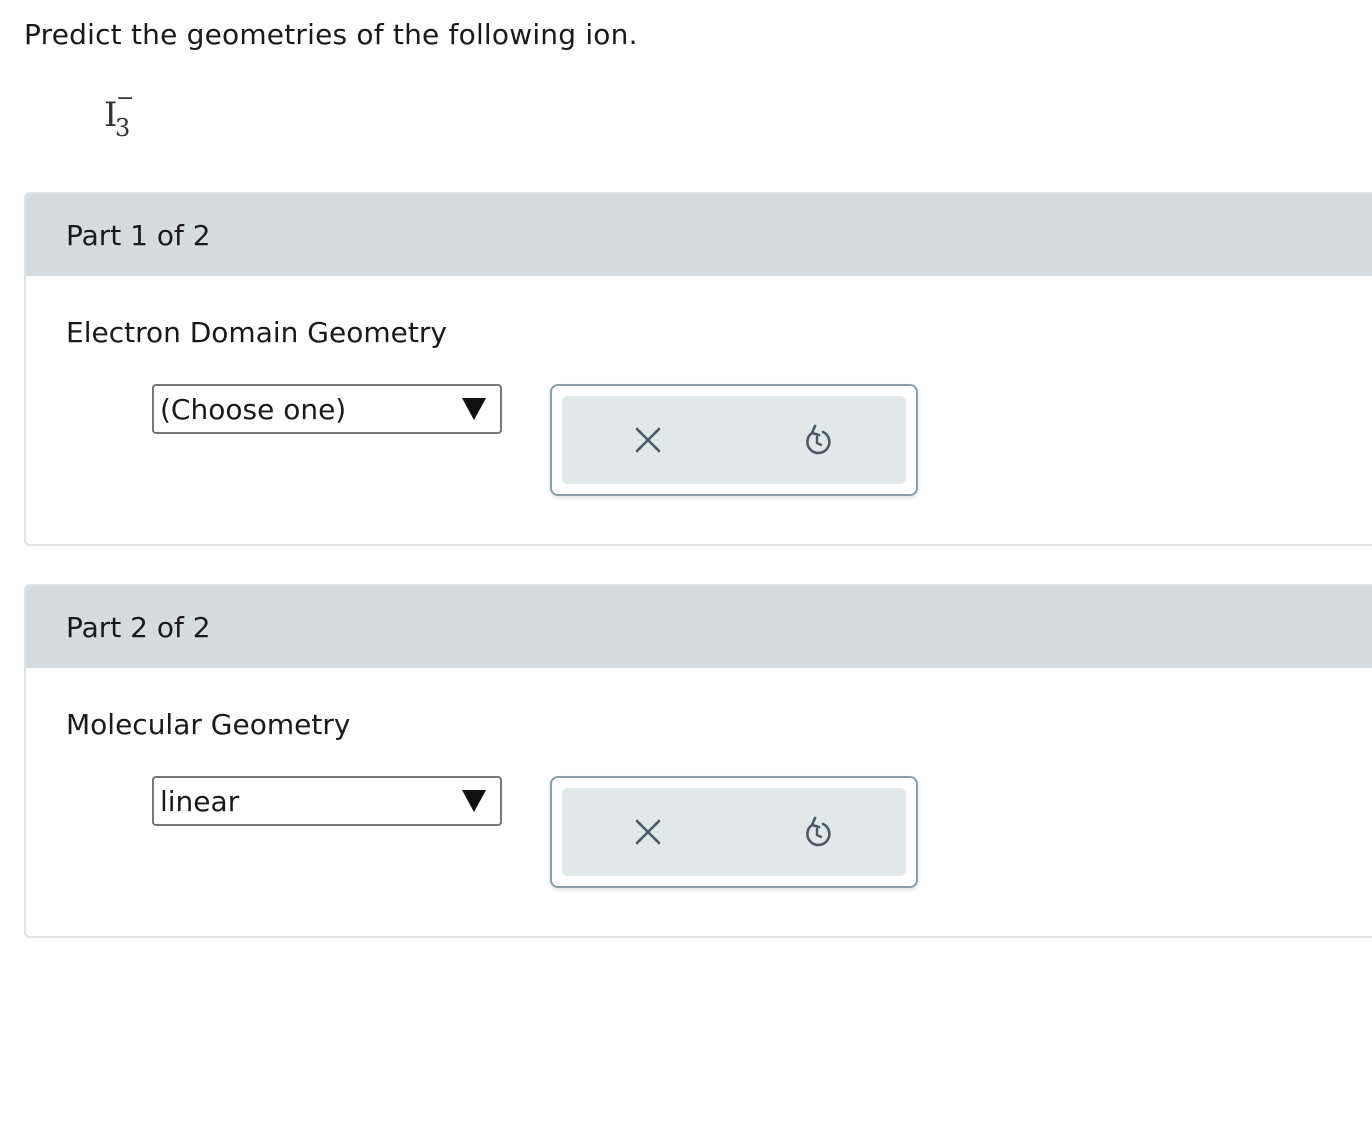 This screenshot has width=1372, height=1130. I want to click on part-2-action-box, so click(734, 832).